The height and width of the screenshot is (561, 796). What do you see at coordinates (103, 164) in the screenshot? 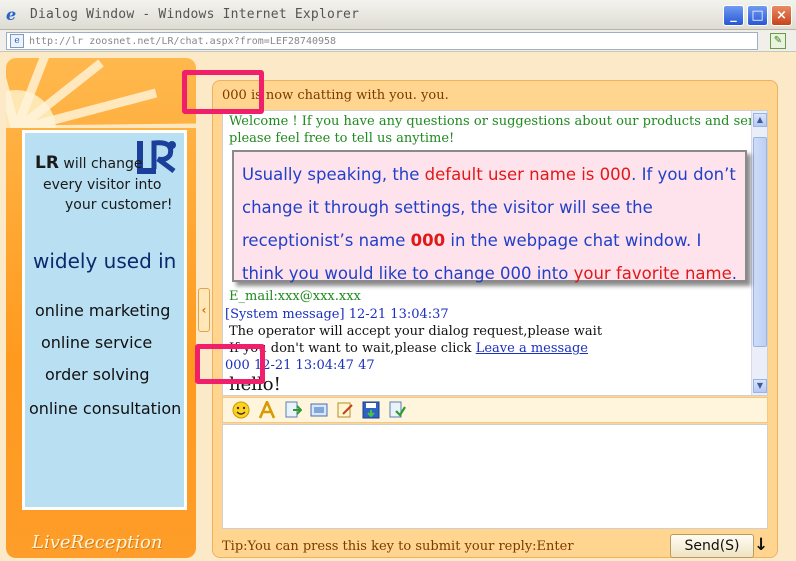
I see `ad-will-change: will change` at bounding box center [103, 164].